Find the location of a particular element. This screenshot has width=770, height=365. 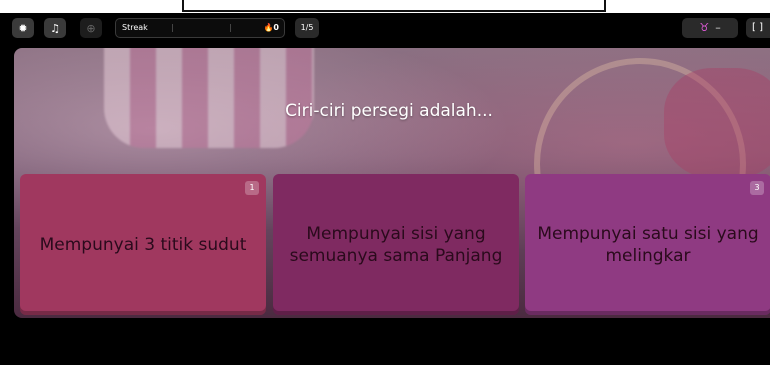

music-note-icon: ♫ is located at coordinates (55, 28).